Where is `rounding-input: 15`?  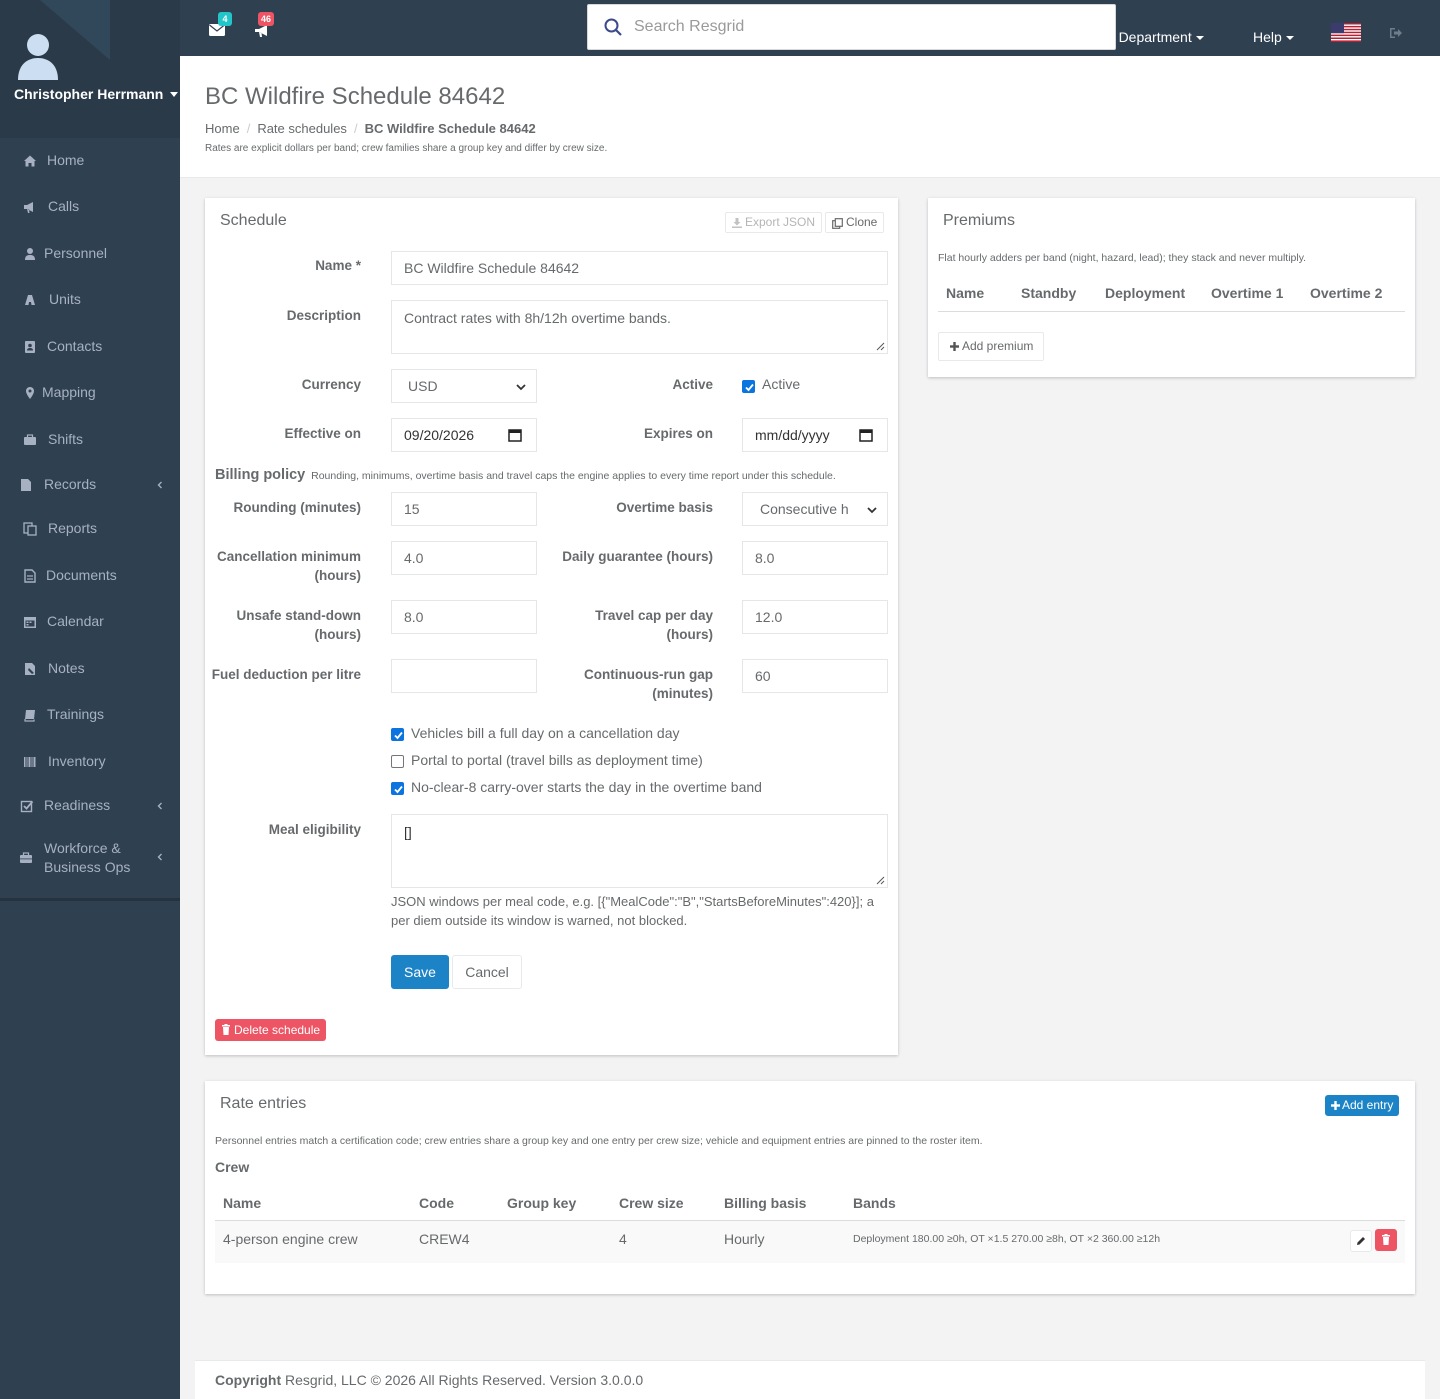 rounding-input: 15 is located at coordinates (464, 509).